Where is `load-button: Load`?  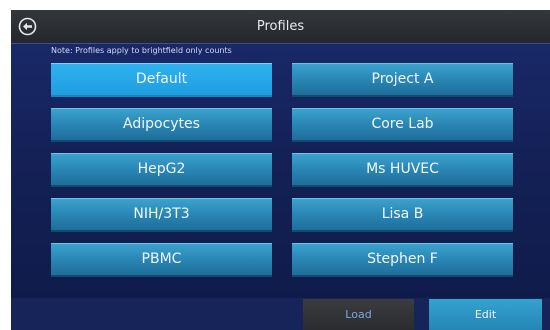 load-button: Load is located at coordinates (358, 314).